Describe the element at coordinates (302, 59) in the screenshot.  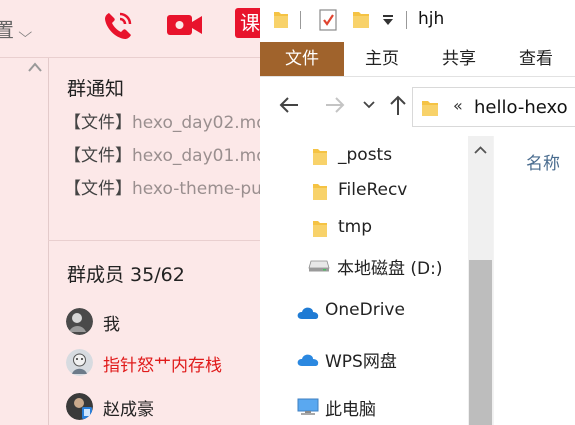
I see `tab-file: 文件` at that location.